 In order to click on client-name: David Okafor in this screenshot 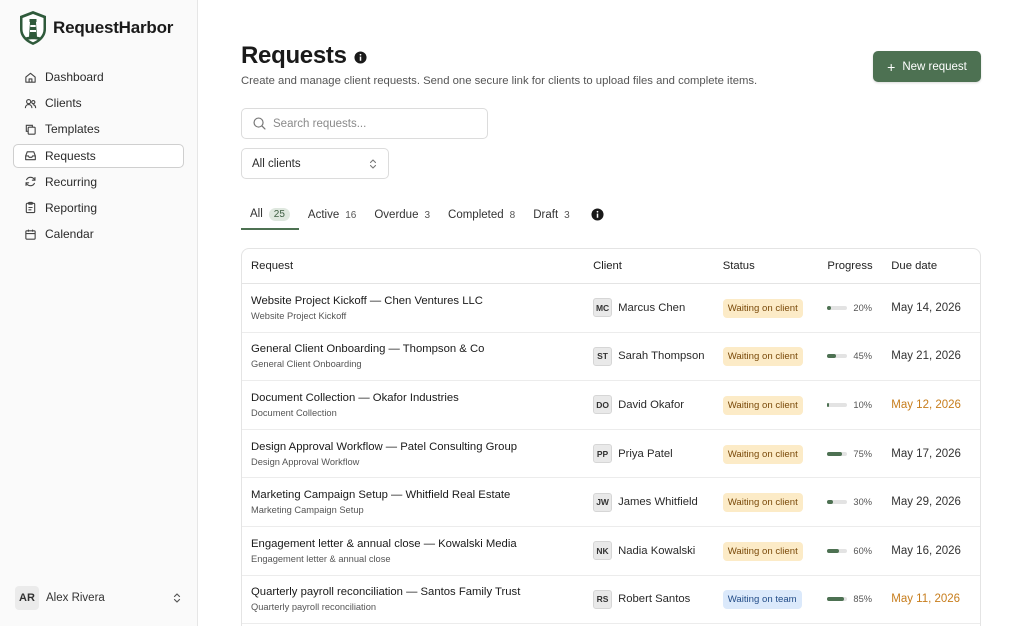, I will do `click(651, 404)`.